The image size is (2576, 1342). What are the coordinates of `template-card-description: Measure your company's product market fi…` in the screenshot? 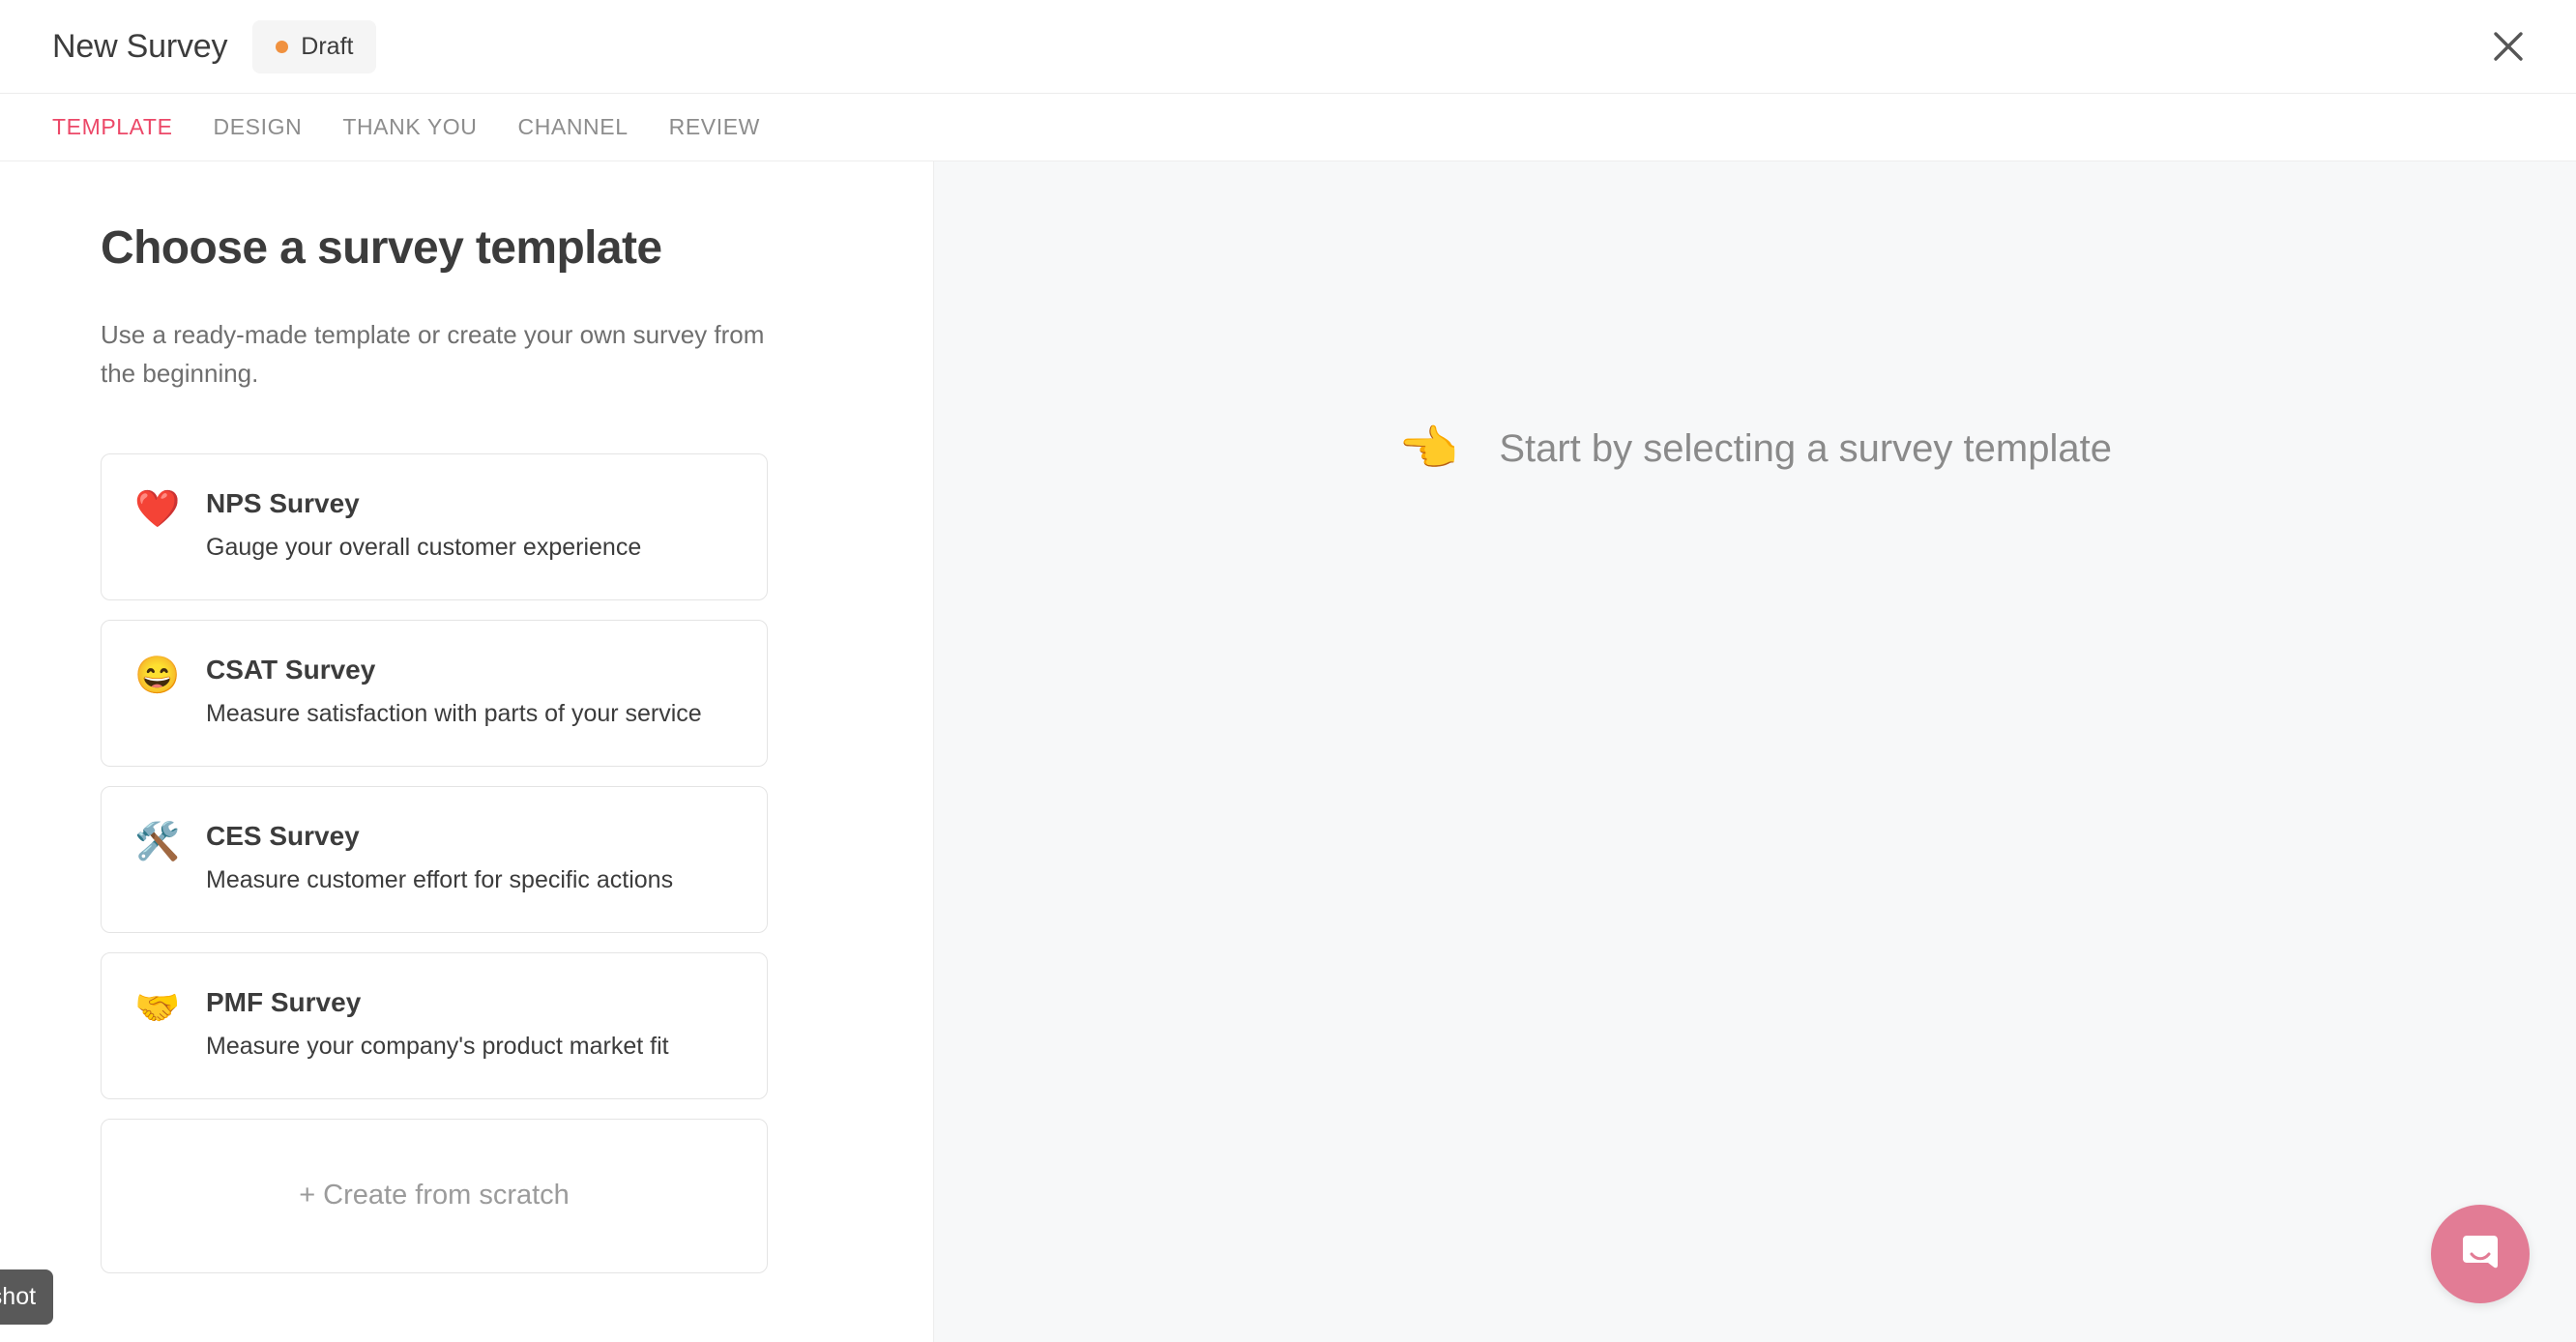 It's located at (437, 1046).